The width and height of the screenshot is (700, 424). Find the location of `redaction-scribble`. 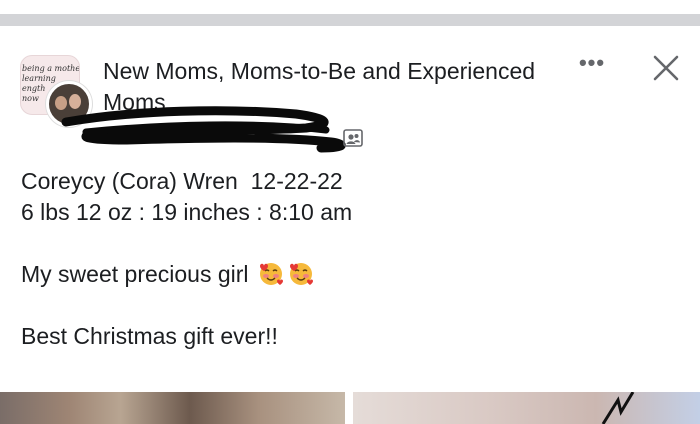

redaction-scribble is located at coordinates (203, 129).